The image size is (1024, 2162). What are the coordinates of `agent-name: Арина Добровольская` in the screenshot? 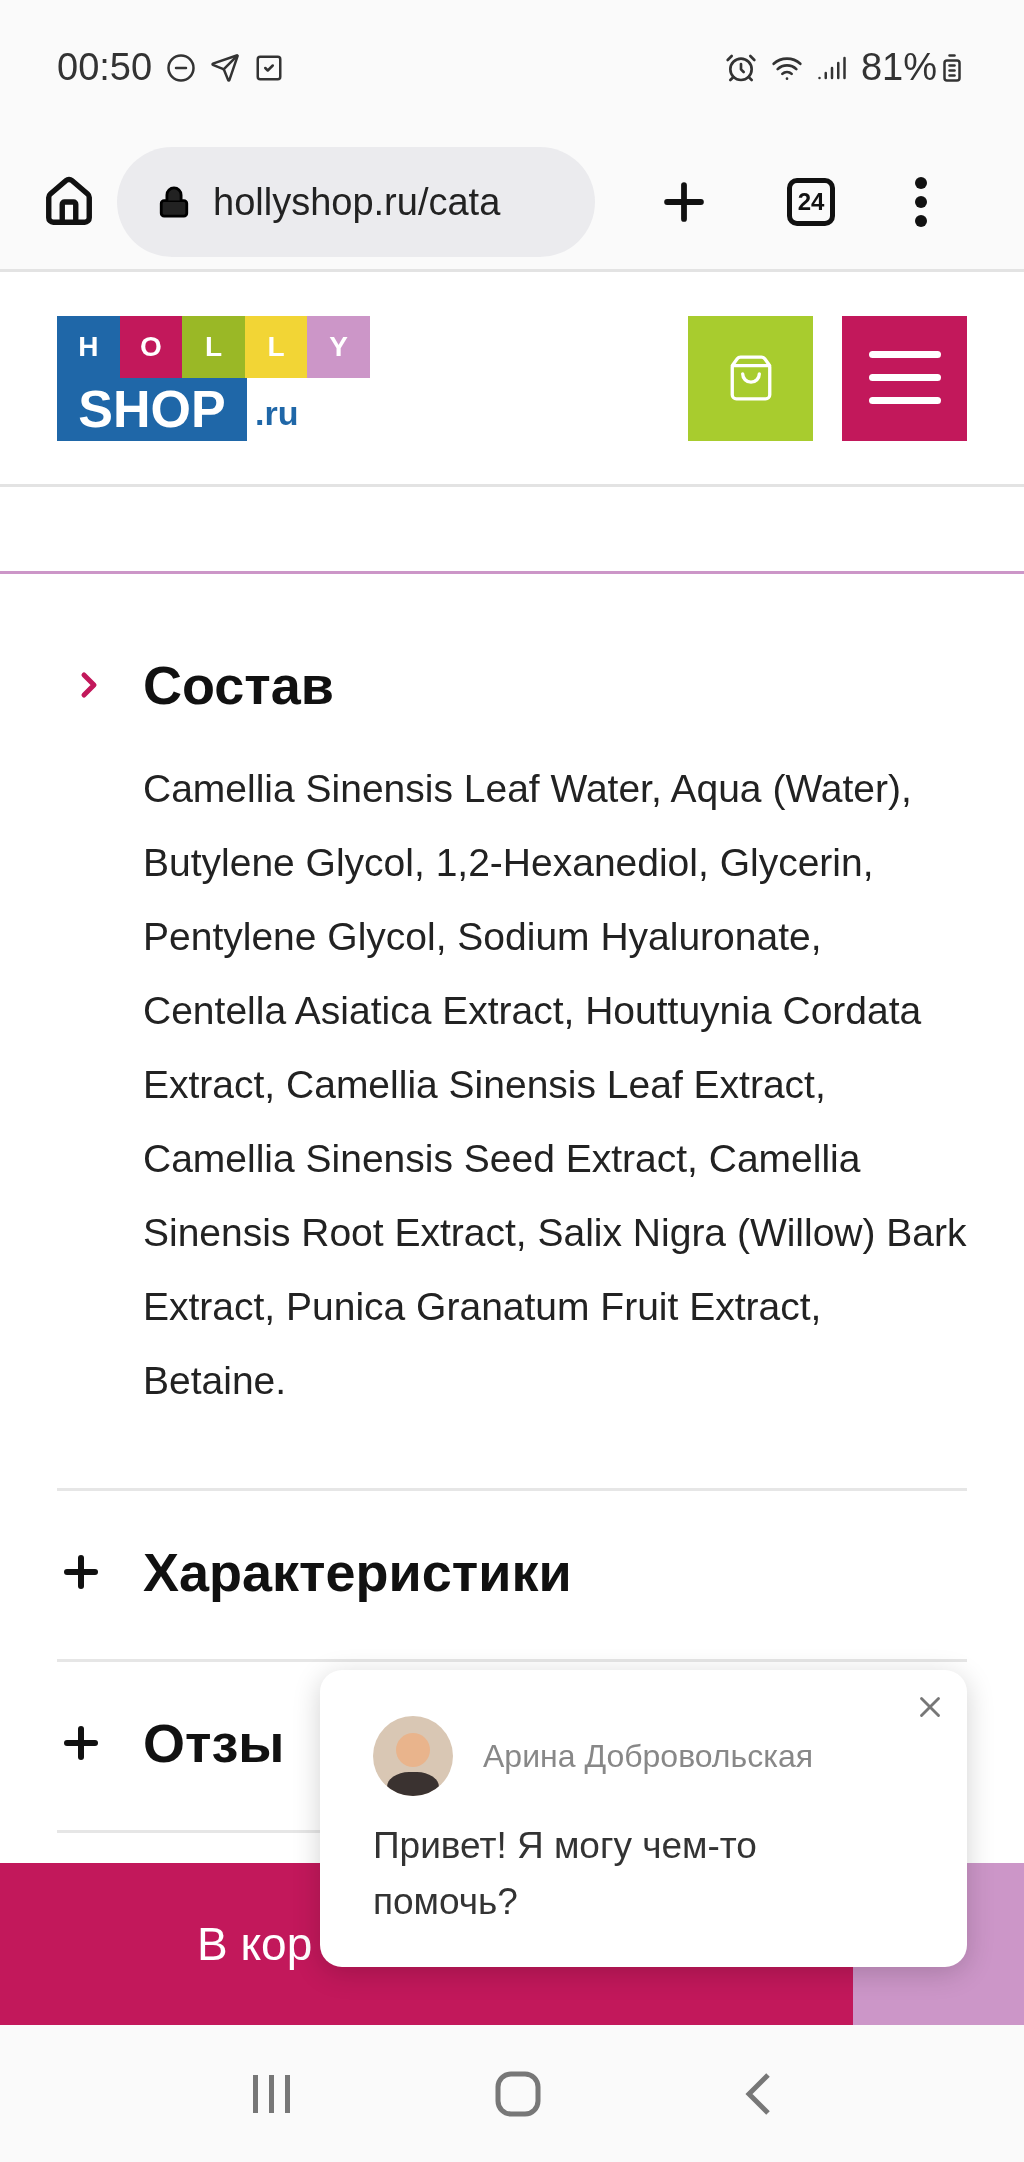 It's located at (648, 1756).